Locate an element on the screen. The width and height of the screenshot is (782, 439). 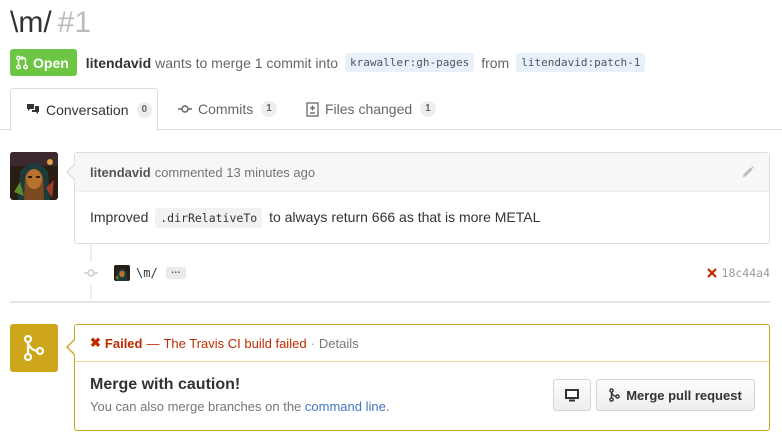
commit-meta: 18c44a4 is located at coordinates (738, 273).